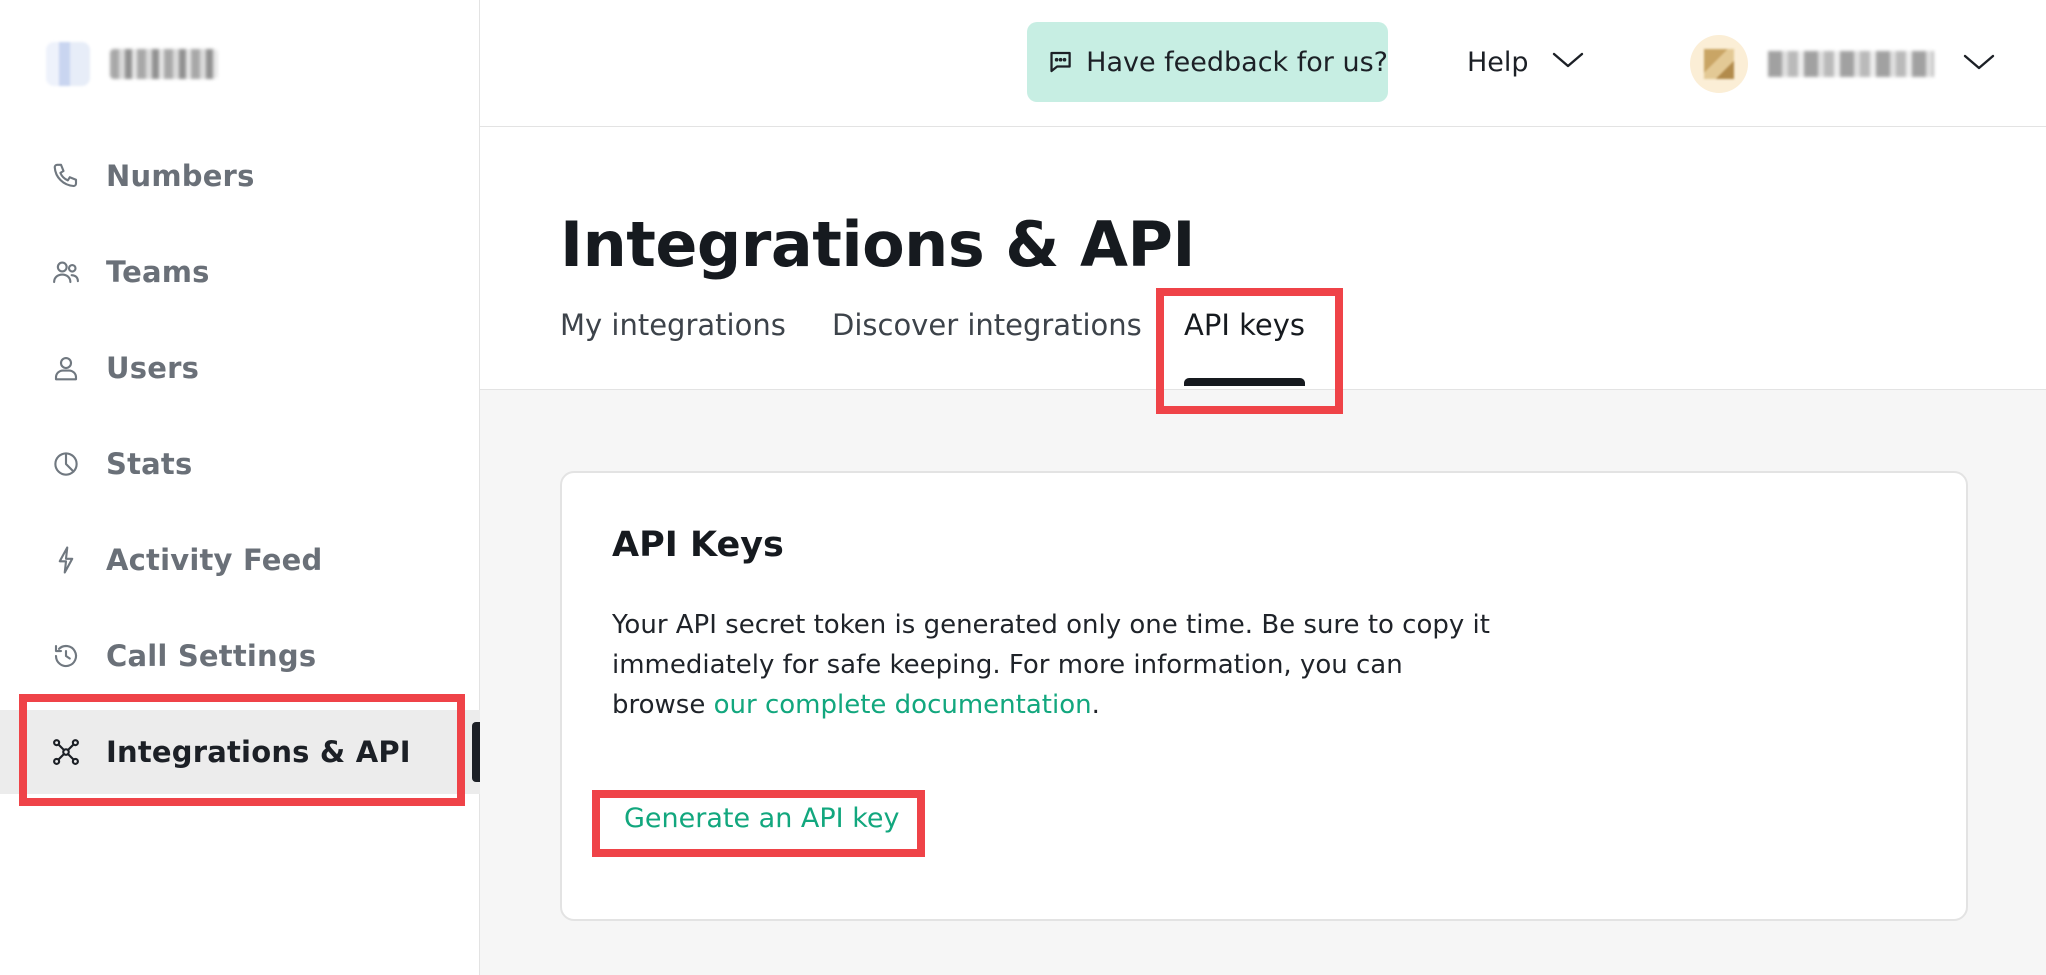 The width and height of the screenshot is (2046, 975). I want to click on brand-logo, so click(132, 64).